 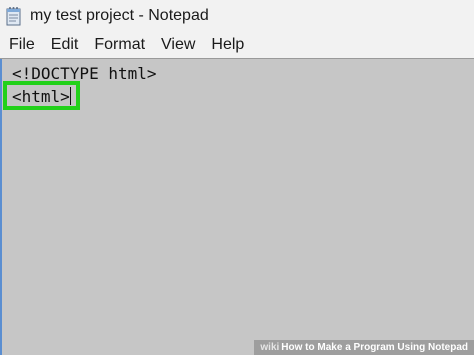 I want to click on watermark-brand: wiki, so click(x=270, y=347).